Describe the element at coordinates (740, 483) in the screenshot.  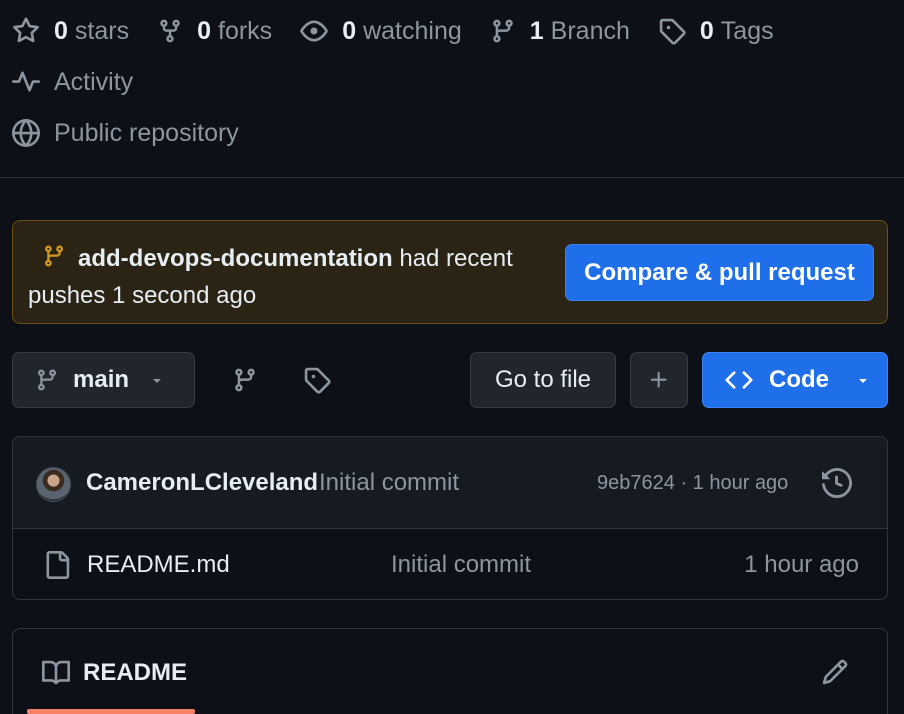
I see `commit-time: 1 hour ago` at that location.